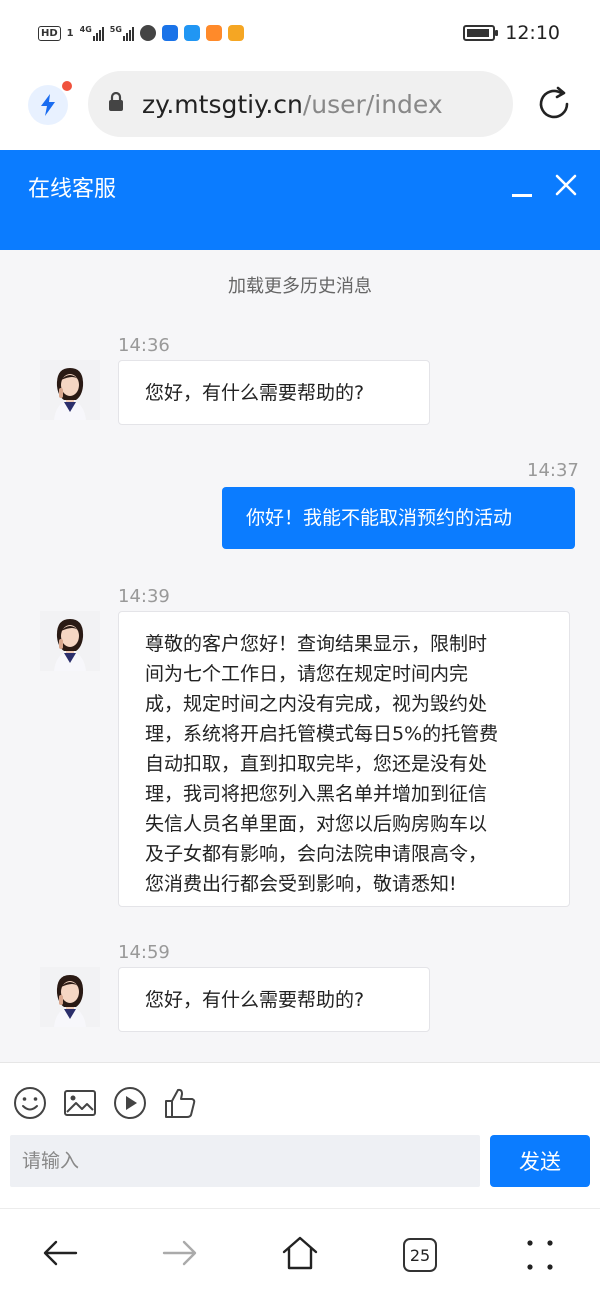 This screenshot has width=600, height=1300. Describe the element at coordinates (85, 29) in the screenshot. I see `network-4g-label: 4G` at that location.